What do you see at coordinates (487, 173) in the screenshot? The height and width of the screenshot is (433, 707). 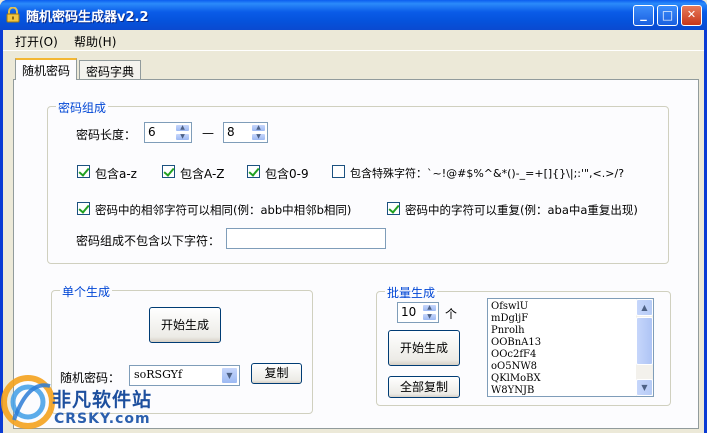 I see `include-special-label: 包含特殊字符：`~!@#$%^&*()-_=+[]{}\|;:'",<.>/?` at bounding box center [487, 173].